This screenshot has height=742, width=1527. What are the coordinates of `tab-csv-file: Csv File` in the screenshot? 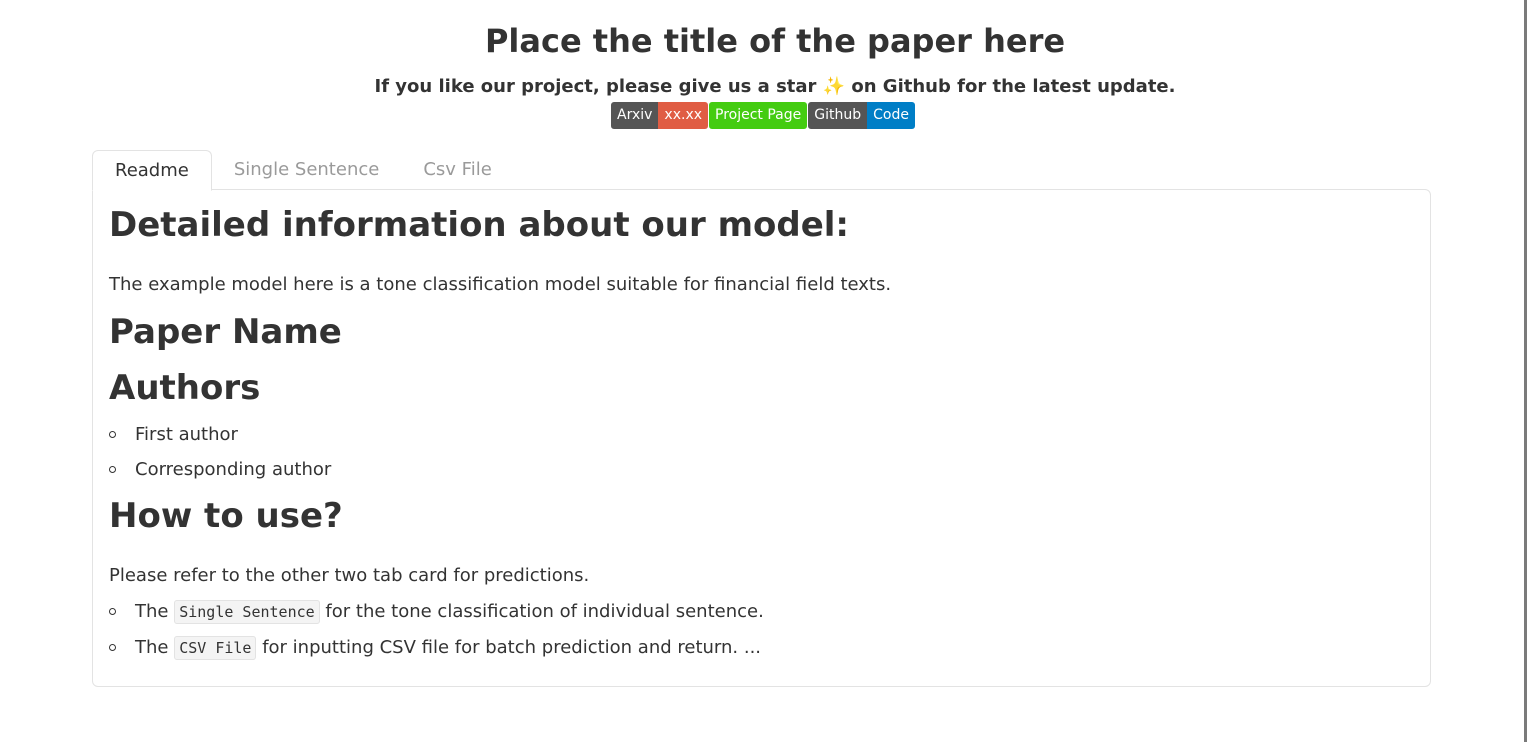 It's located at (457, 169).